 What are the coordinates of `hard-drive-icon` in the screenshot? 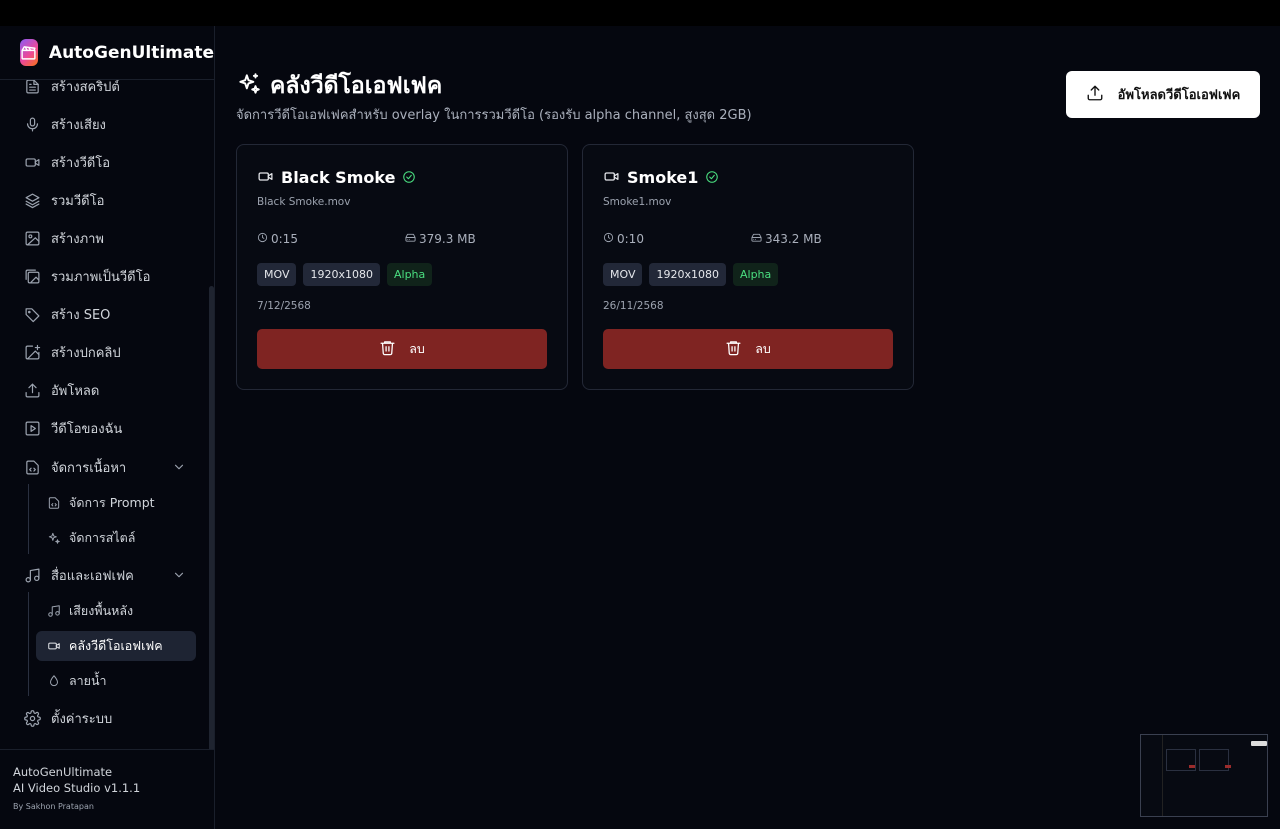 It's located at (412, 239).